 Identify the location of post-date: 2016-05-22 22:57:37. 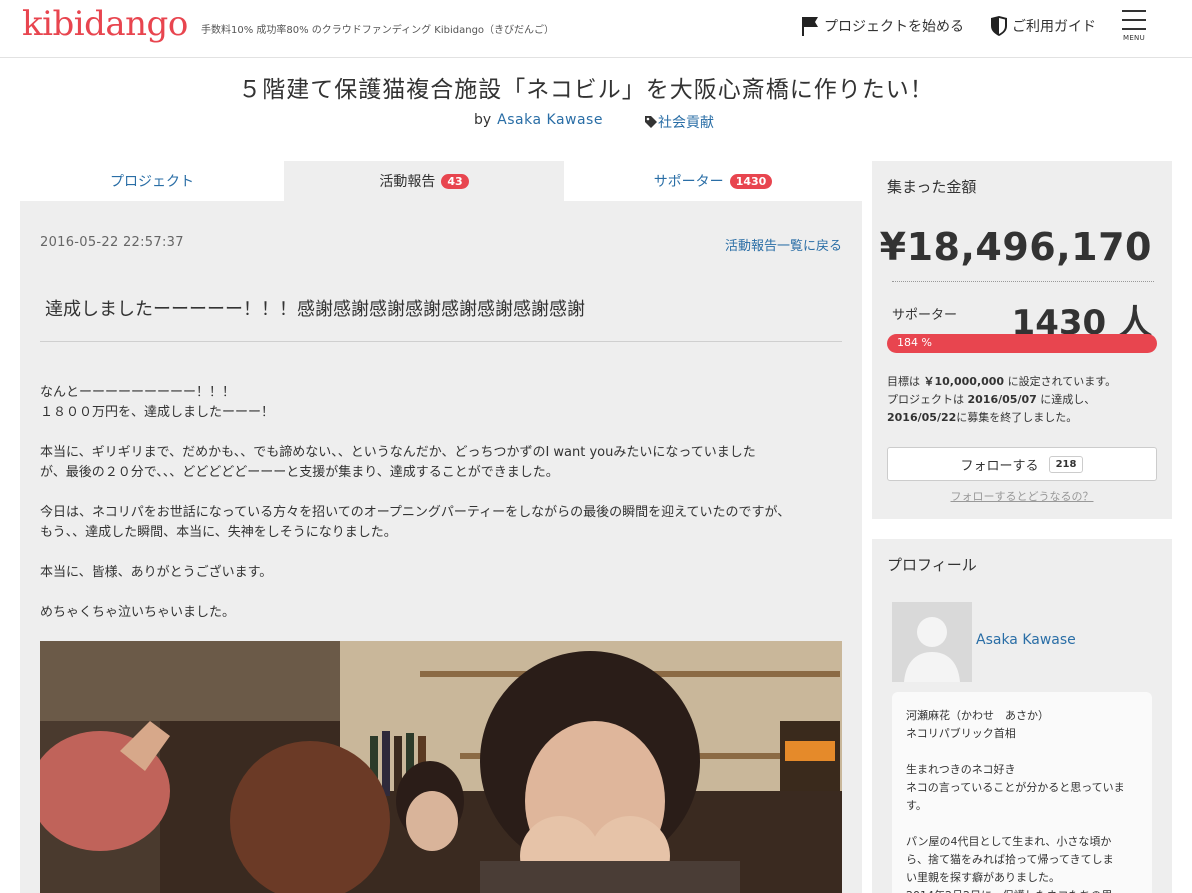
(112, 242).